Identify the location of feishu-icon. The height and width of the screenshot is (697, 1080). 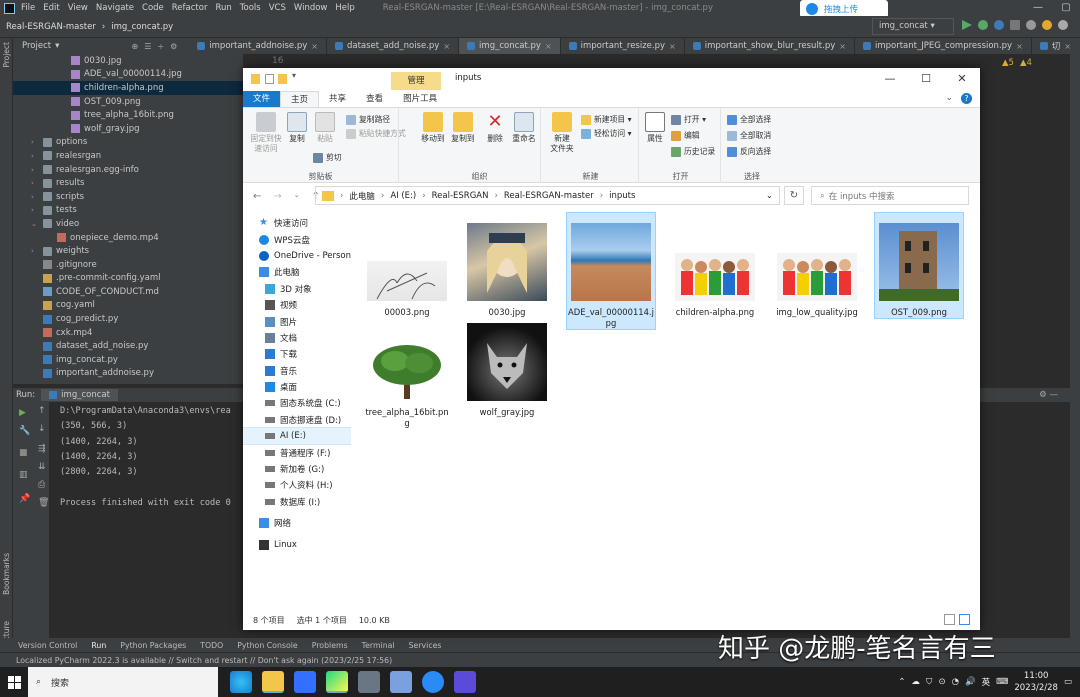
(305, 682).